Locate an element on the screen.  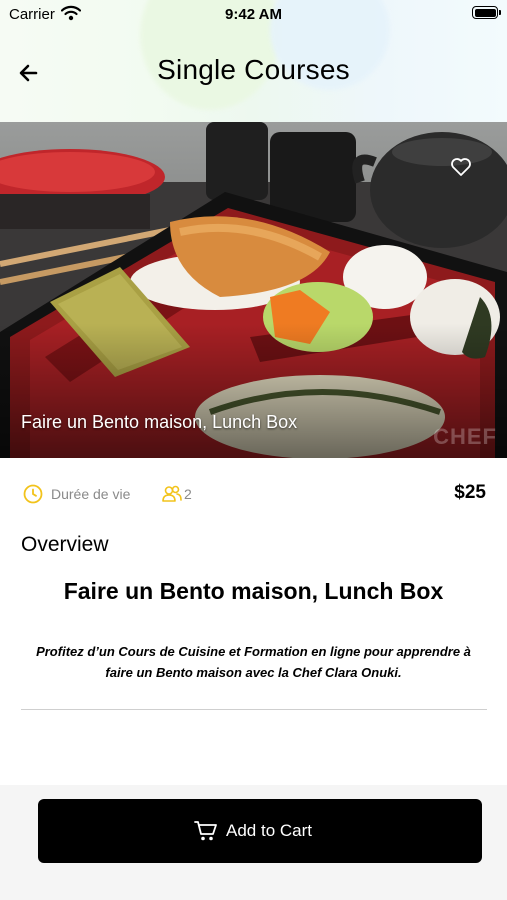
bottom-bar: Add to Cart is located at coordinates (253, 842).